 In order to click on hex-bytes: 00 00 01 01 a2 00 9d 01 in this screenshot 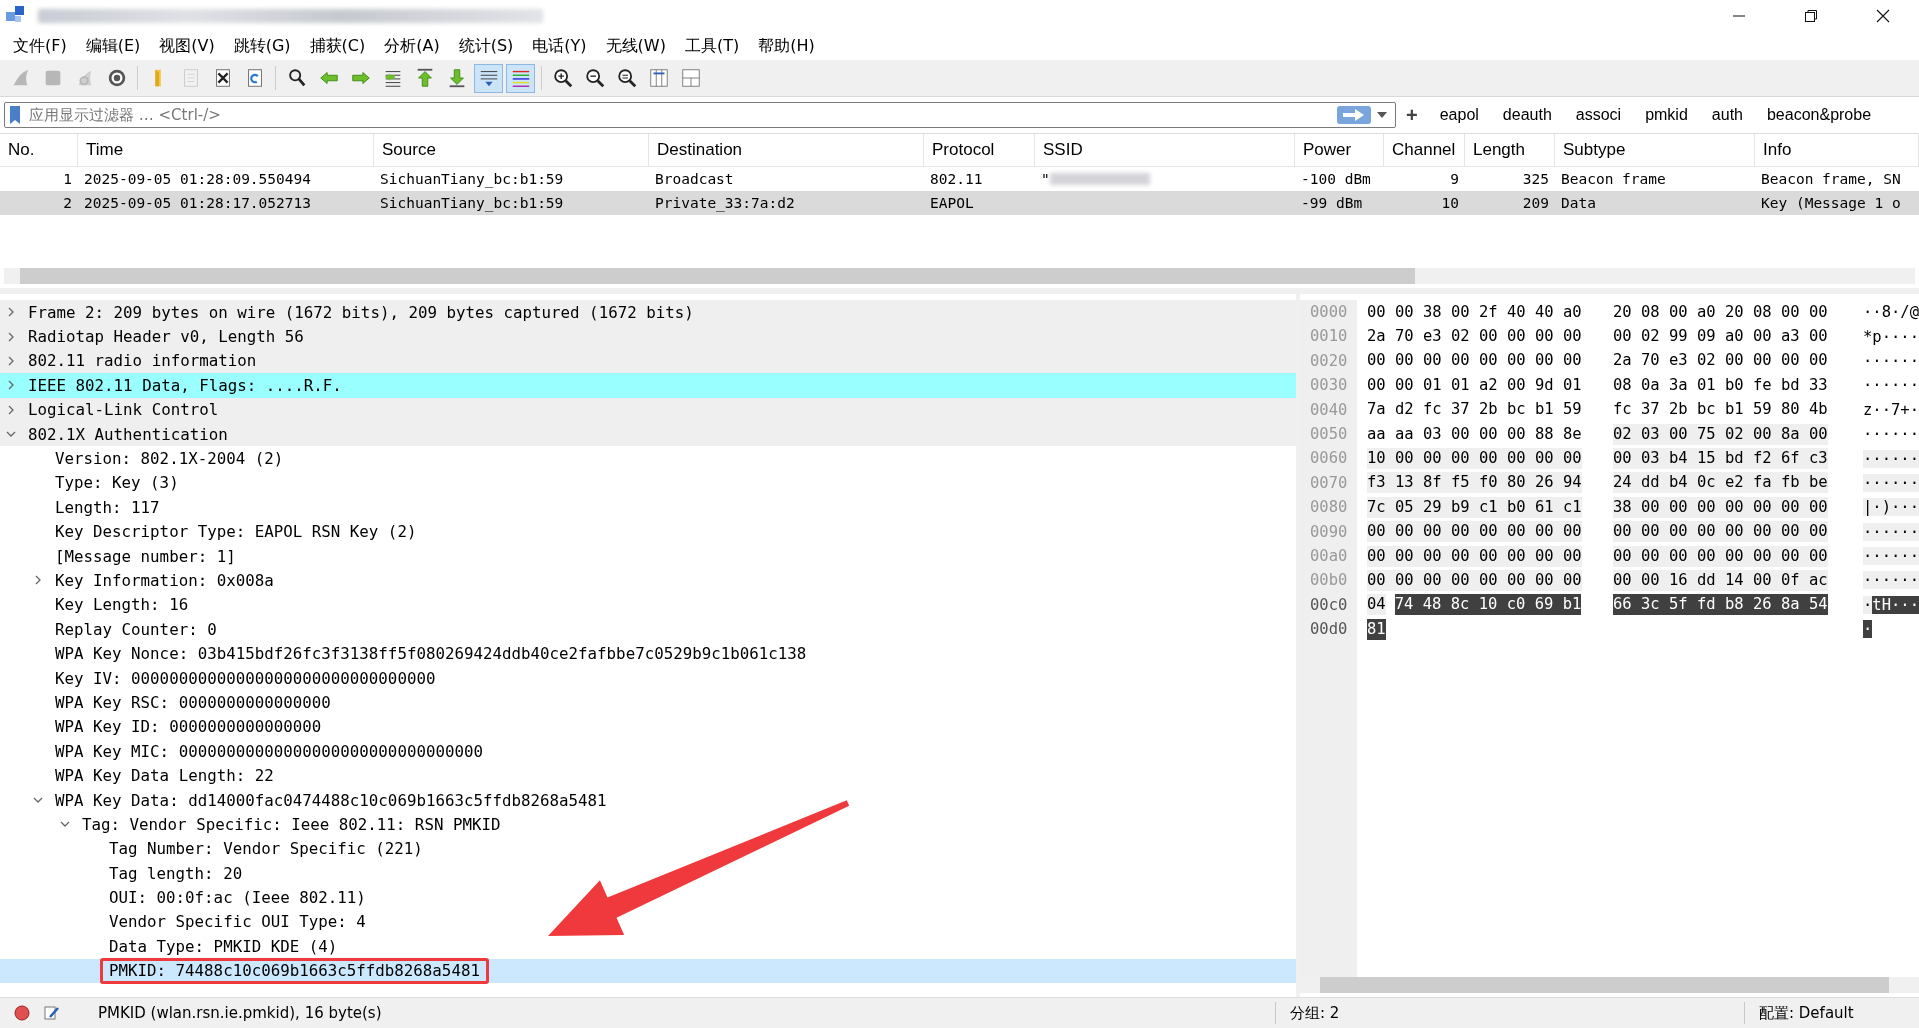, I will do `click(1474, 385)`.